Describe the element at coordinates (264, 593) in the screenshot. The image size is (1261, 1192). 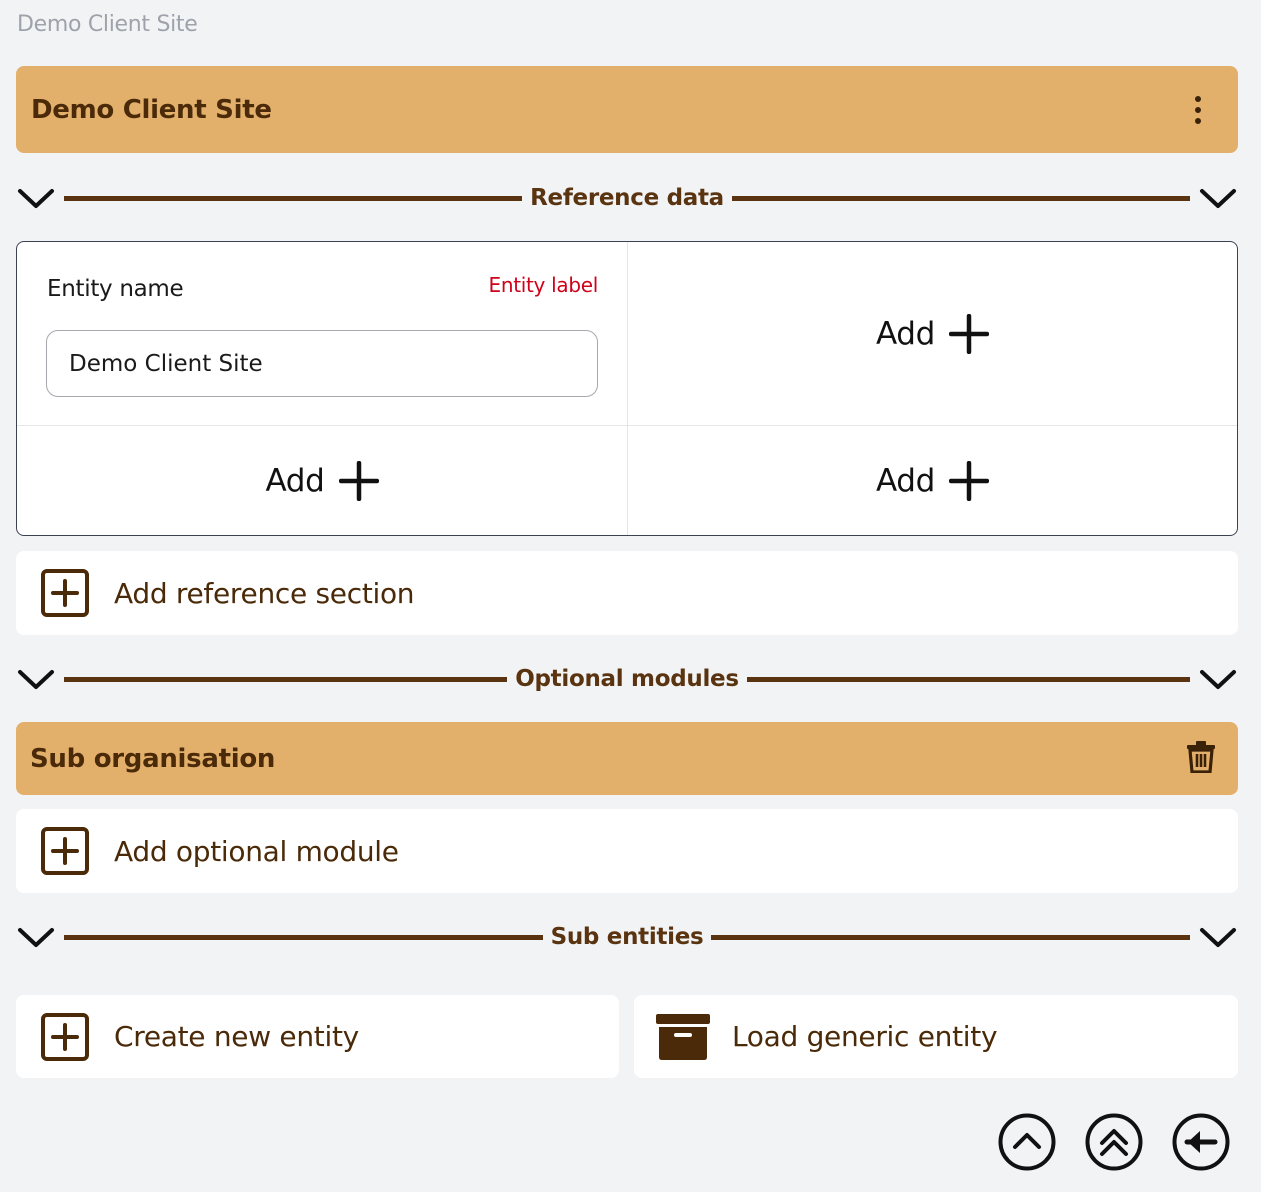
I see `add-reference-section-label: Add reference section` at that location.